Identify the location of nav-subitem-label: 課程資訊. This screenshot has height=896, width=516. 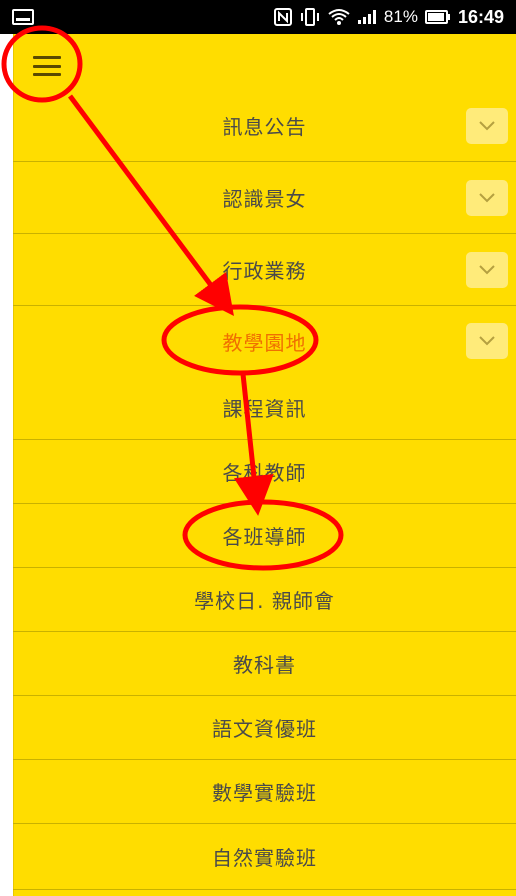
(264, 409).